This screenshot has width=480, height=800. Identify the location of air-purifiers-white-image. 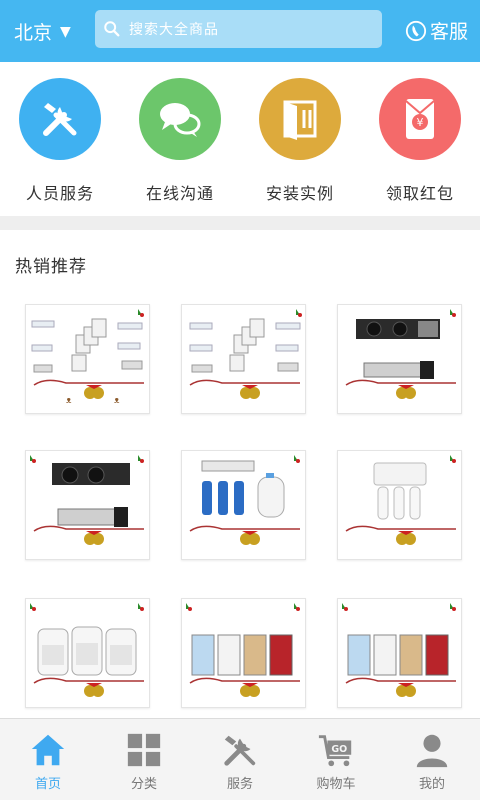
(87, 650).